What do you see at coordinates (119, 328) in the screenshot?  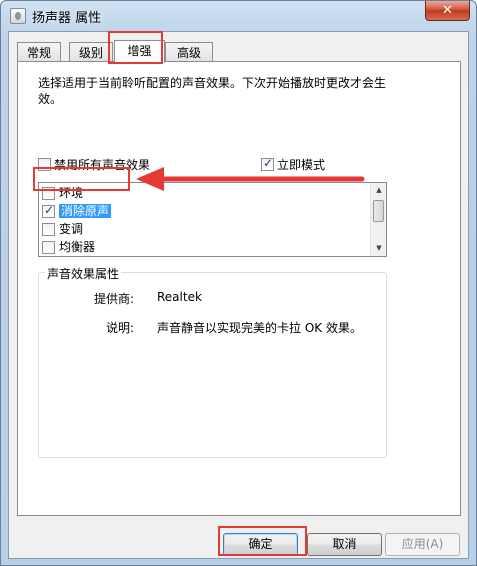 I see `explanation-label: 说明:` at bounding box center [119, 328].